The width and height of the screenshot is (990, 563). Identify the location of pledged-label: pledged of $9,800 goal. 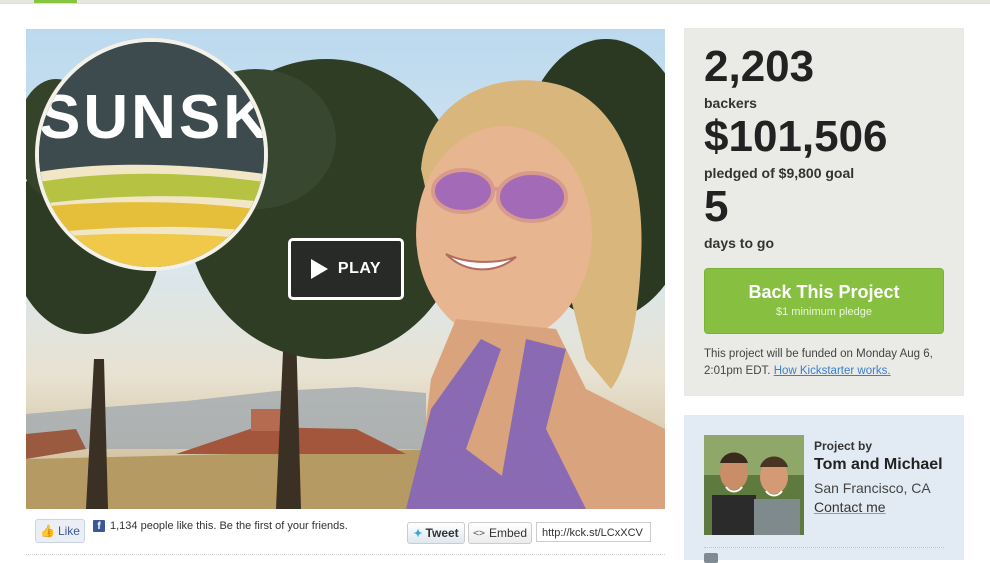
(779, 173).